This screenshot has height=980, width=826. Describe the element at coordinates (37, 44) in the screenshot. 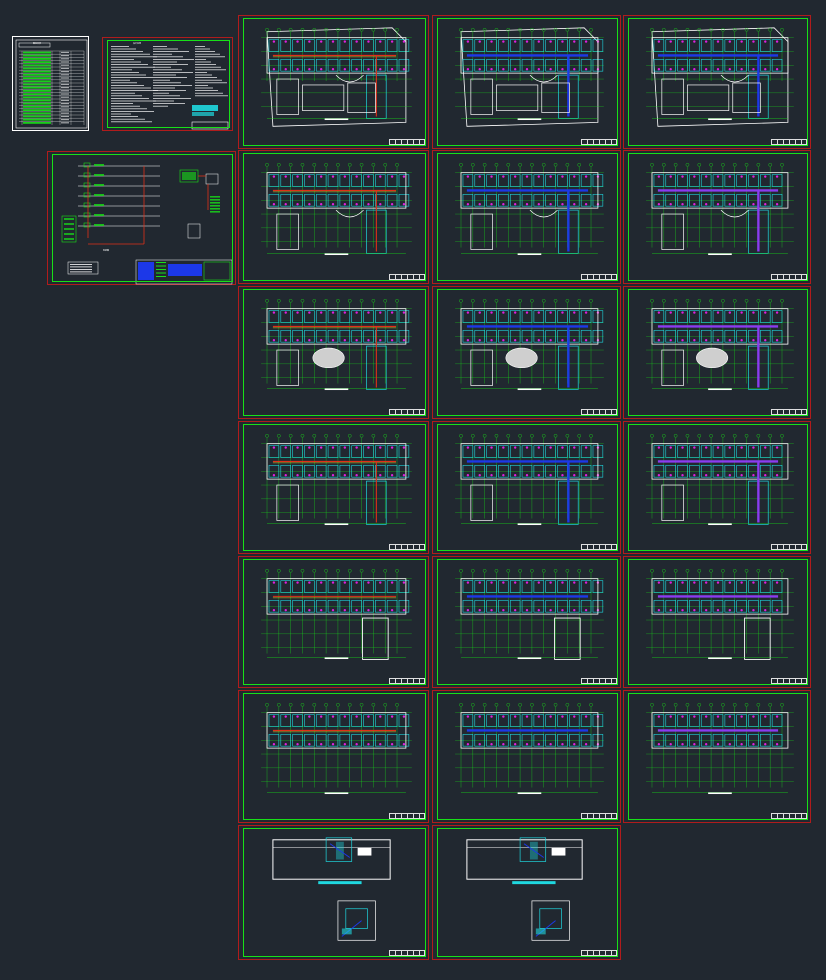

I see `index-title: 图纸目录` at that location.